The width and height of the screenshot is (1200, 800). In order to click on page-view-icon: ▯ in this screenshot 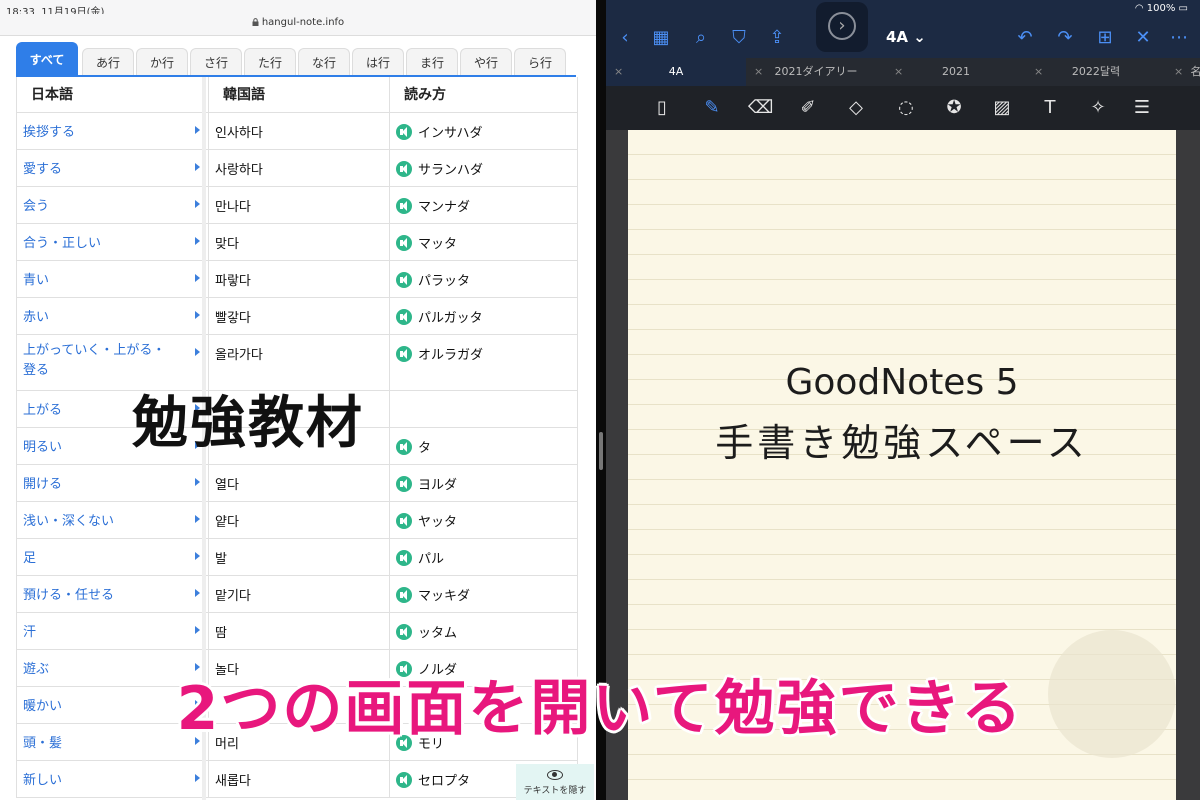, I will do `click(662, 108)`.